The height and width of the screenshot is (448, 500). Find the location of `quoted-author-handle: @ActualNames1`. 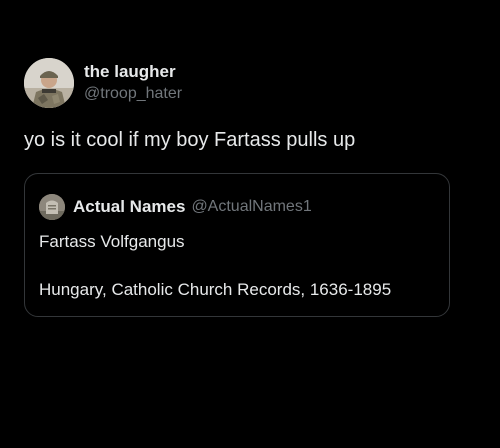

quoted-author-handle: @ActualNames1 is located at coordinates (251, 206).